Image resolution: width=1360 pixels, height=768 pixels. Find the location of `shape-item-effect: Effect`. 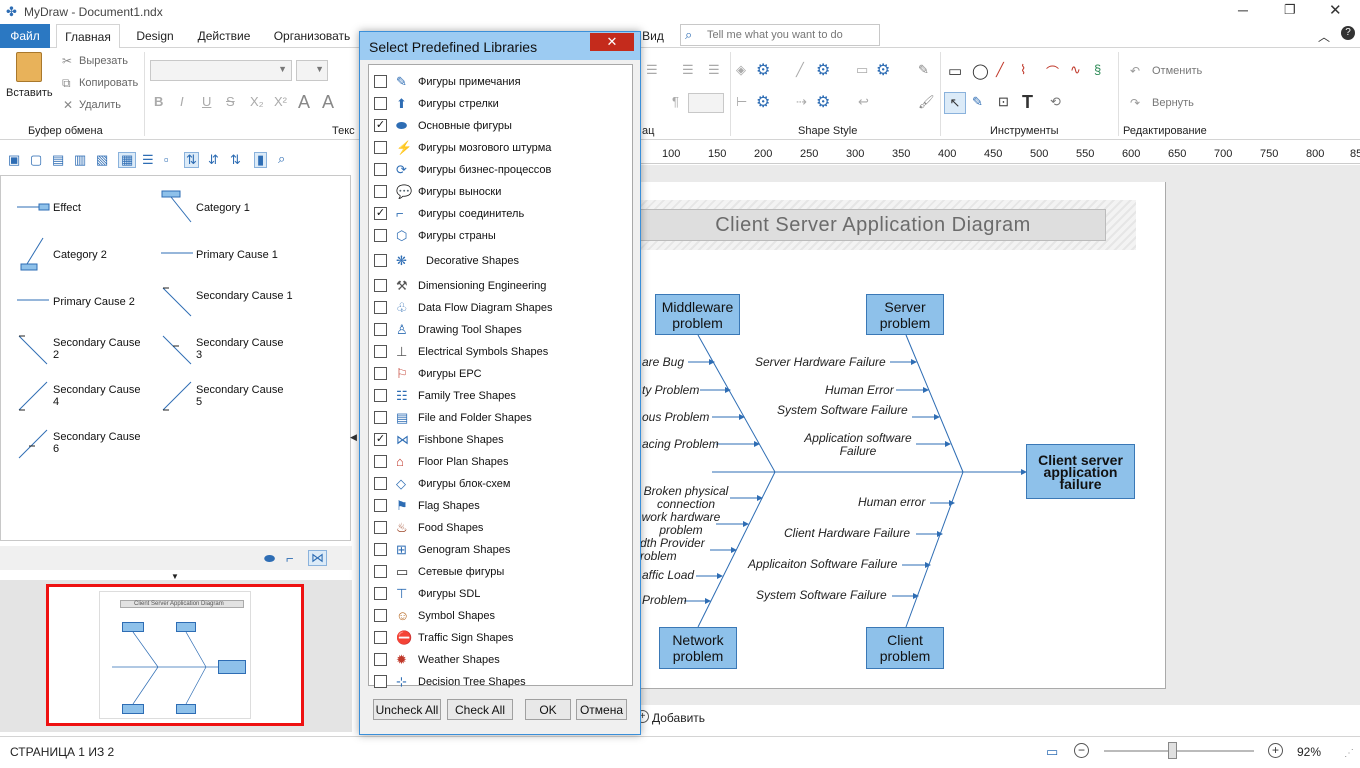

shape-item-effect: Effect is located at coordinates (67, 208).